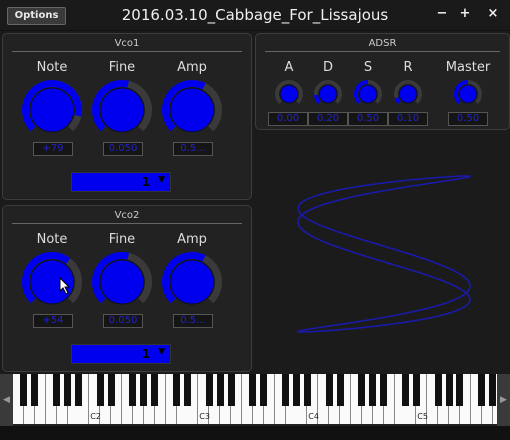 The height and width of the screenshot is (440, 510). What do you see at coordinates (53, 321) in the screenshot?
I see `vco2-note-value: +54` at bounding box center [53, 321].